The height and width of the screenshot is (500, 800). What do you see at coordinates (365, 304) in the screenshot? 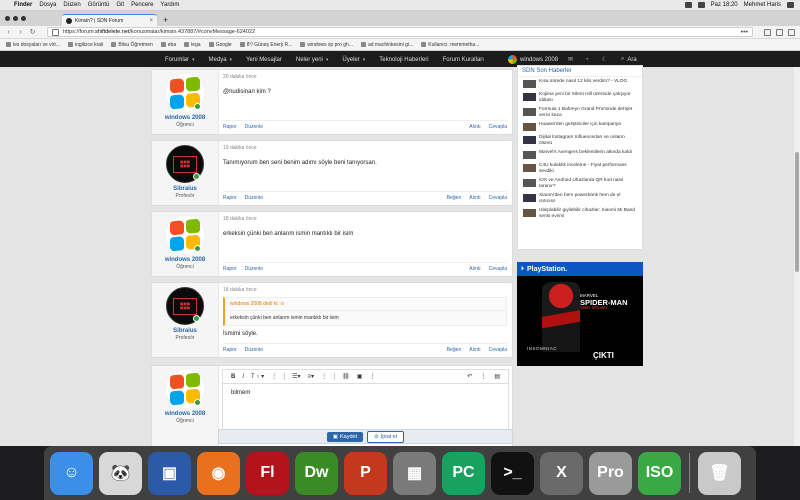
I see `quote-header: windows 2008 dedi ki: ⊙` at bounding box center [365, 304].